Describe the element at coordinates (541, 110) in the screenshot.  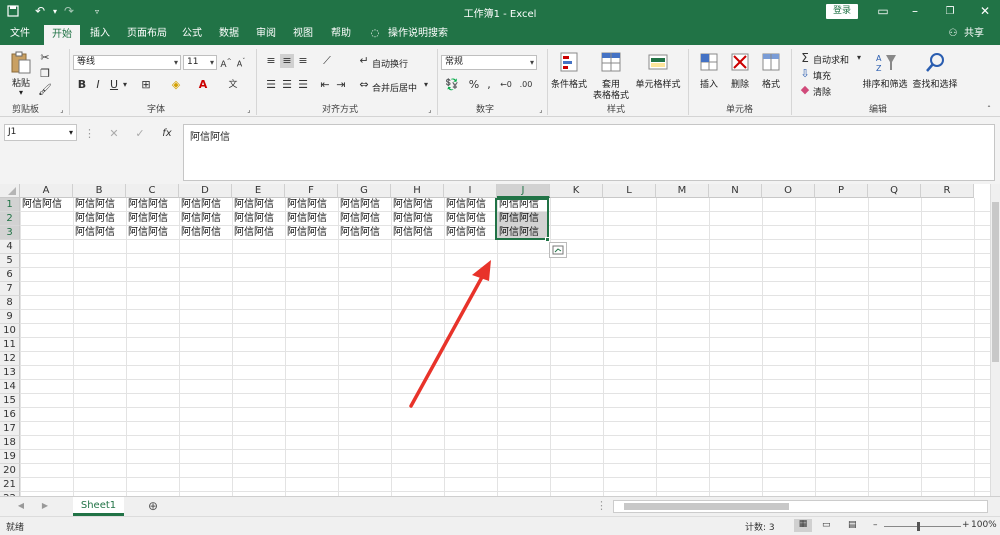
I see `number-launcher-icon: ⌟` at that location.